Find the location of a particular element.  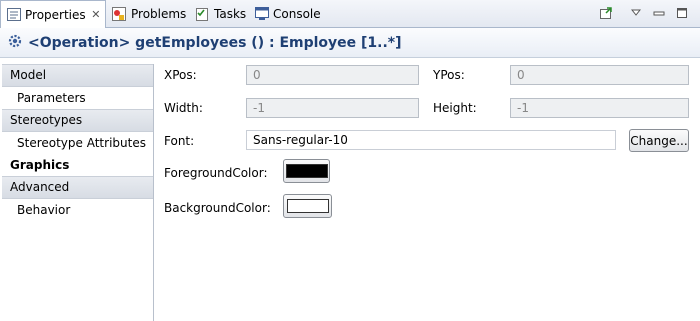

problems-icon is located at coordinates (119, 14).